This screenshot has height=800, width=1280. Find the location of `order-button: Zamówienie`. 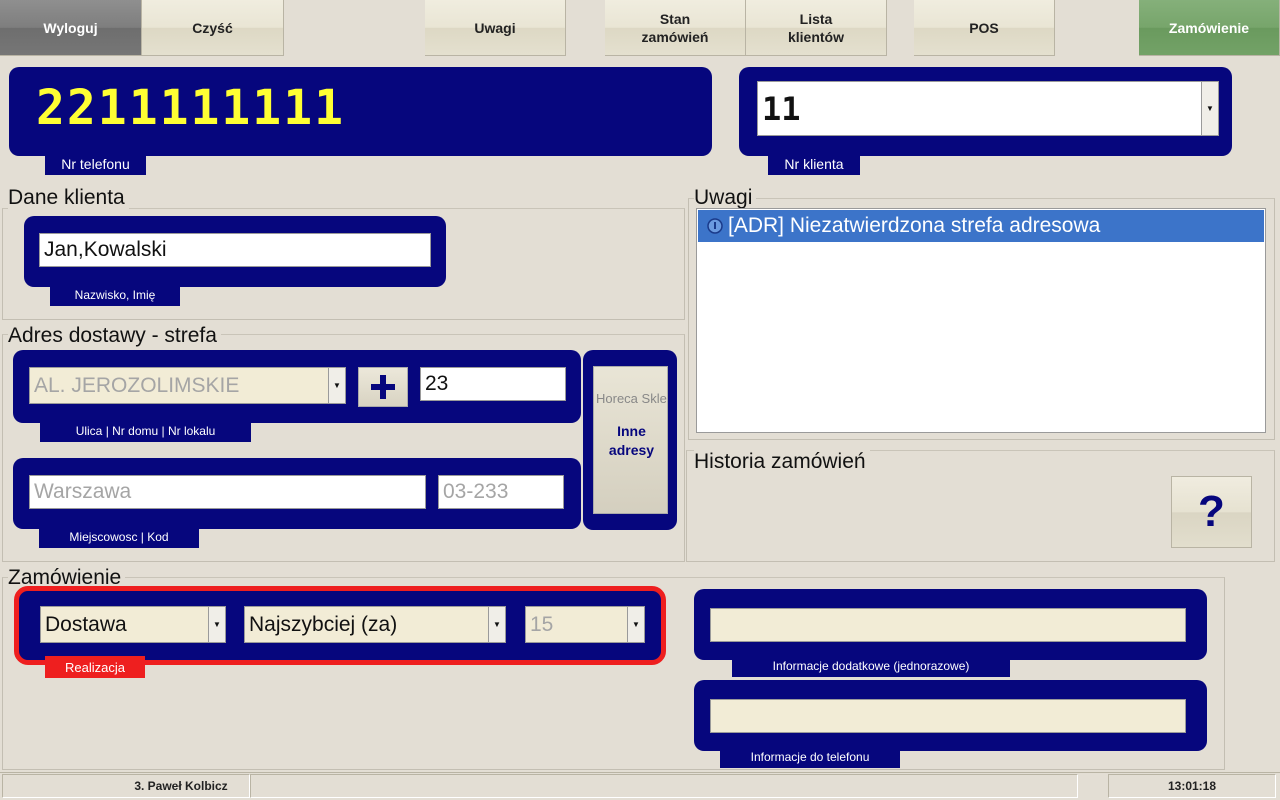

order-button: Zamówienie is located at coordinates (1209, 28).